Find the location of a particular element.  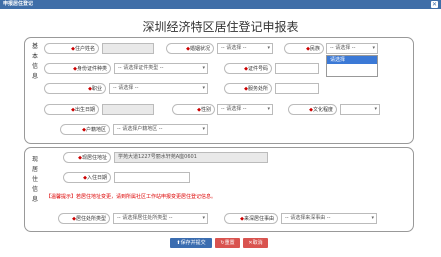

id-type-label: ◆身份证件种类 is located at coordinates (77, 68).